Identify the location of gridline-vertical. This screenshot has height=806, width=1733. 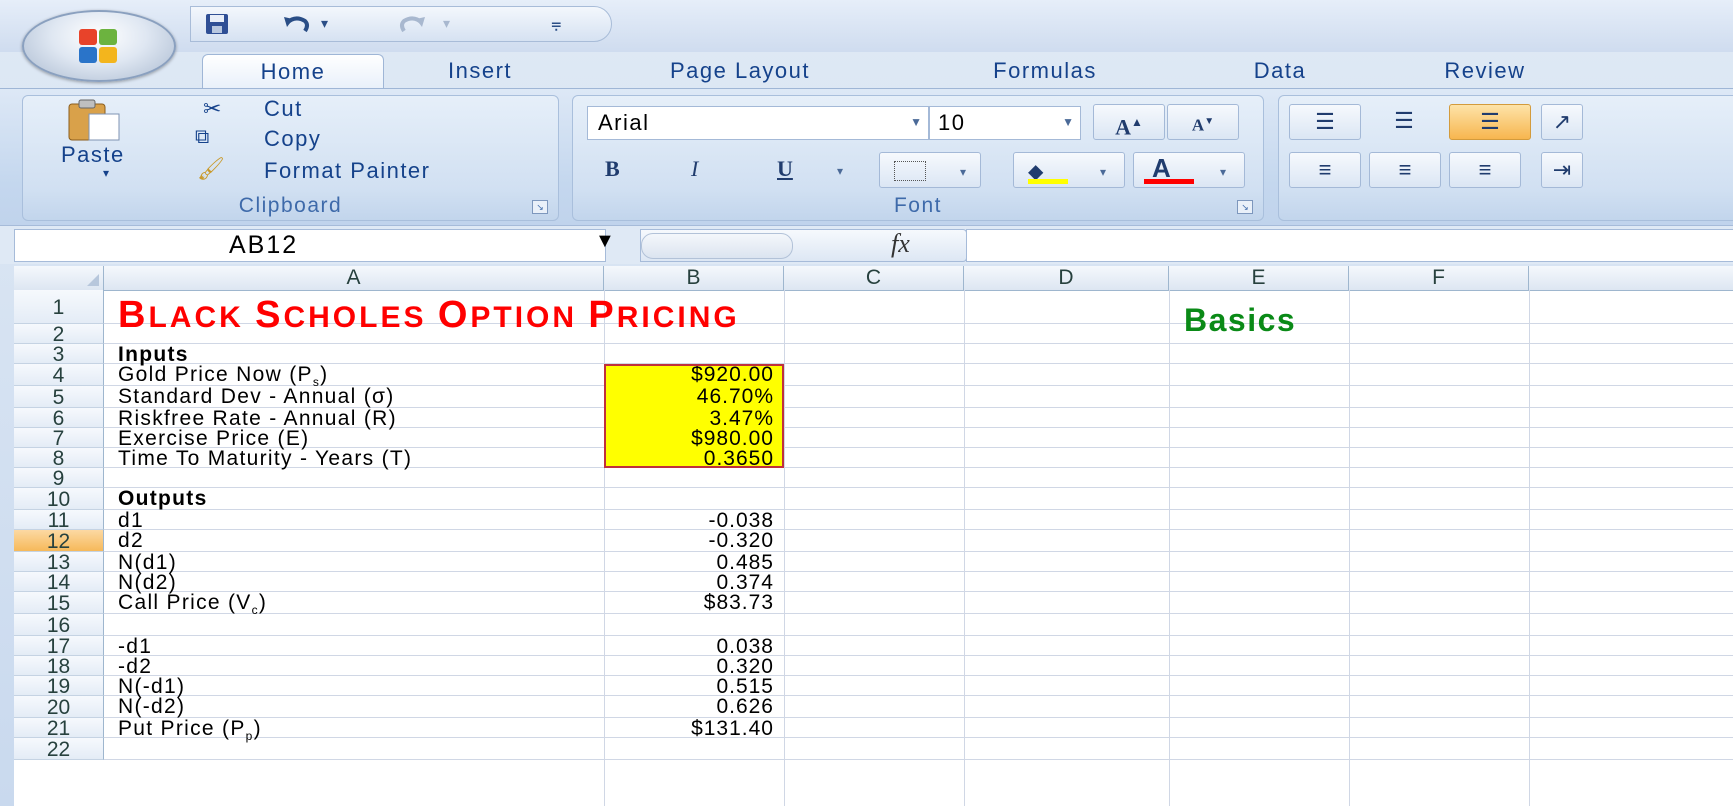
(784, 548).